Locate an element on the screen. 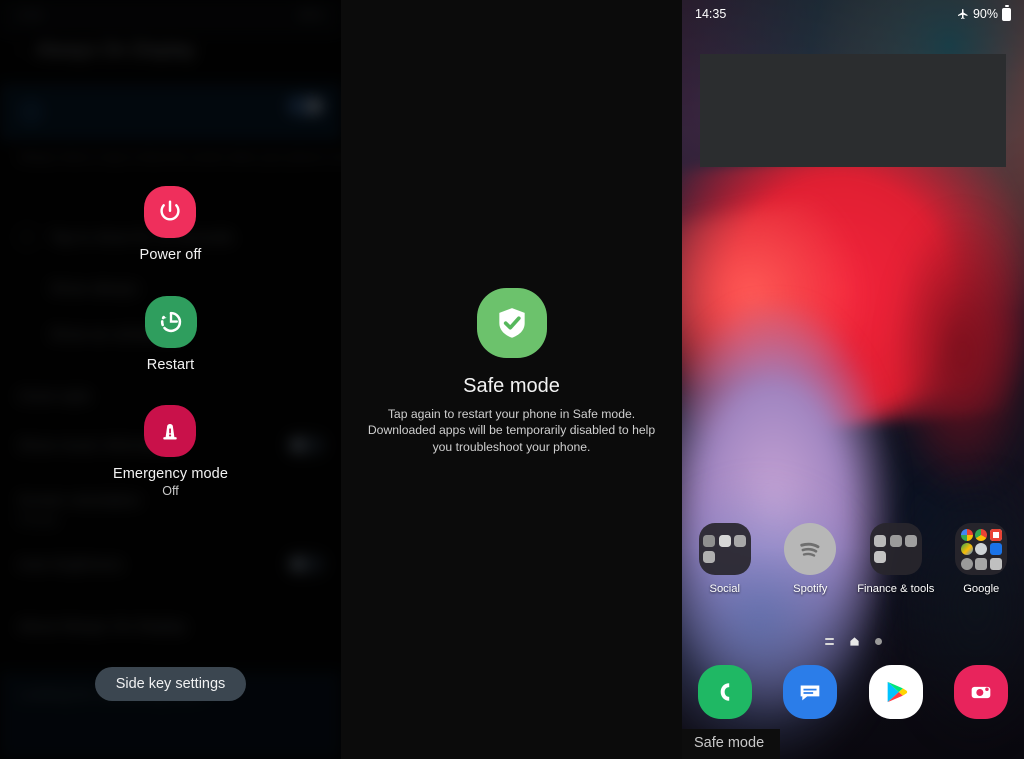 Image resolution: width=1024 pixels, height=759 pixels. dock-messages is located at coordinates (811, 692).